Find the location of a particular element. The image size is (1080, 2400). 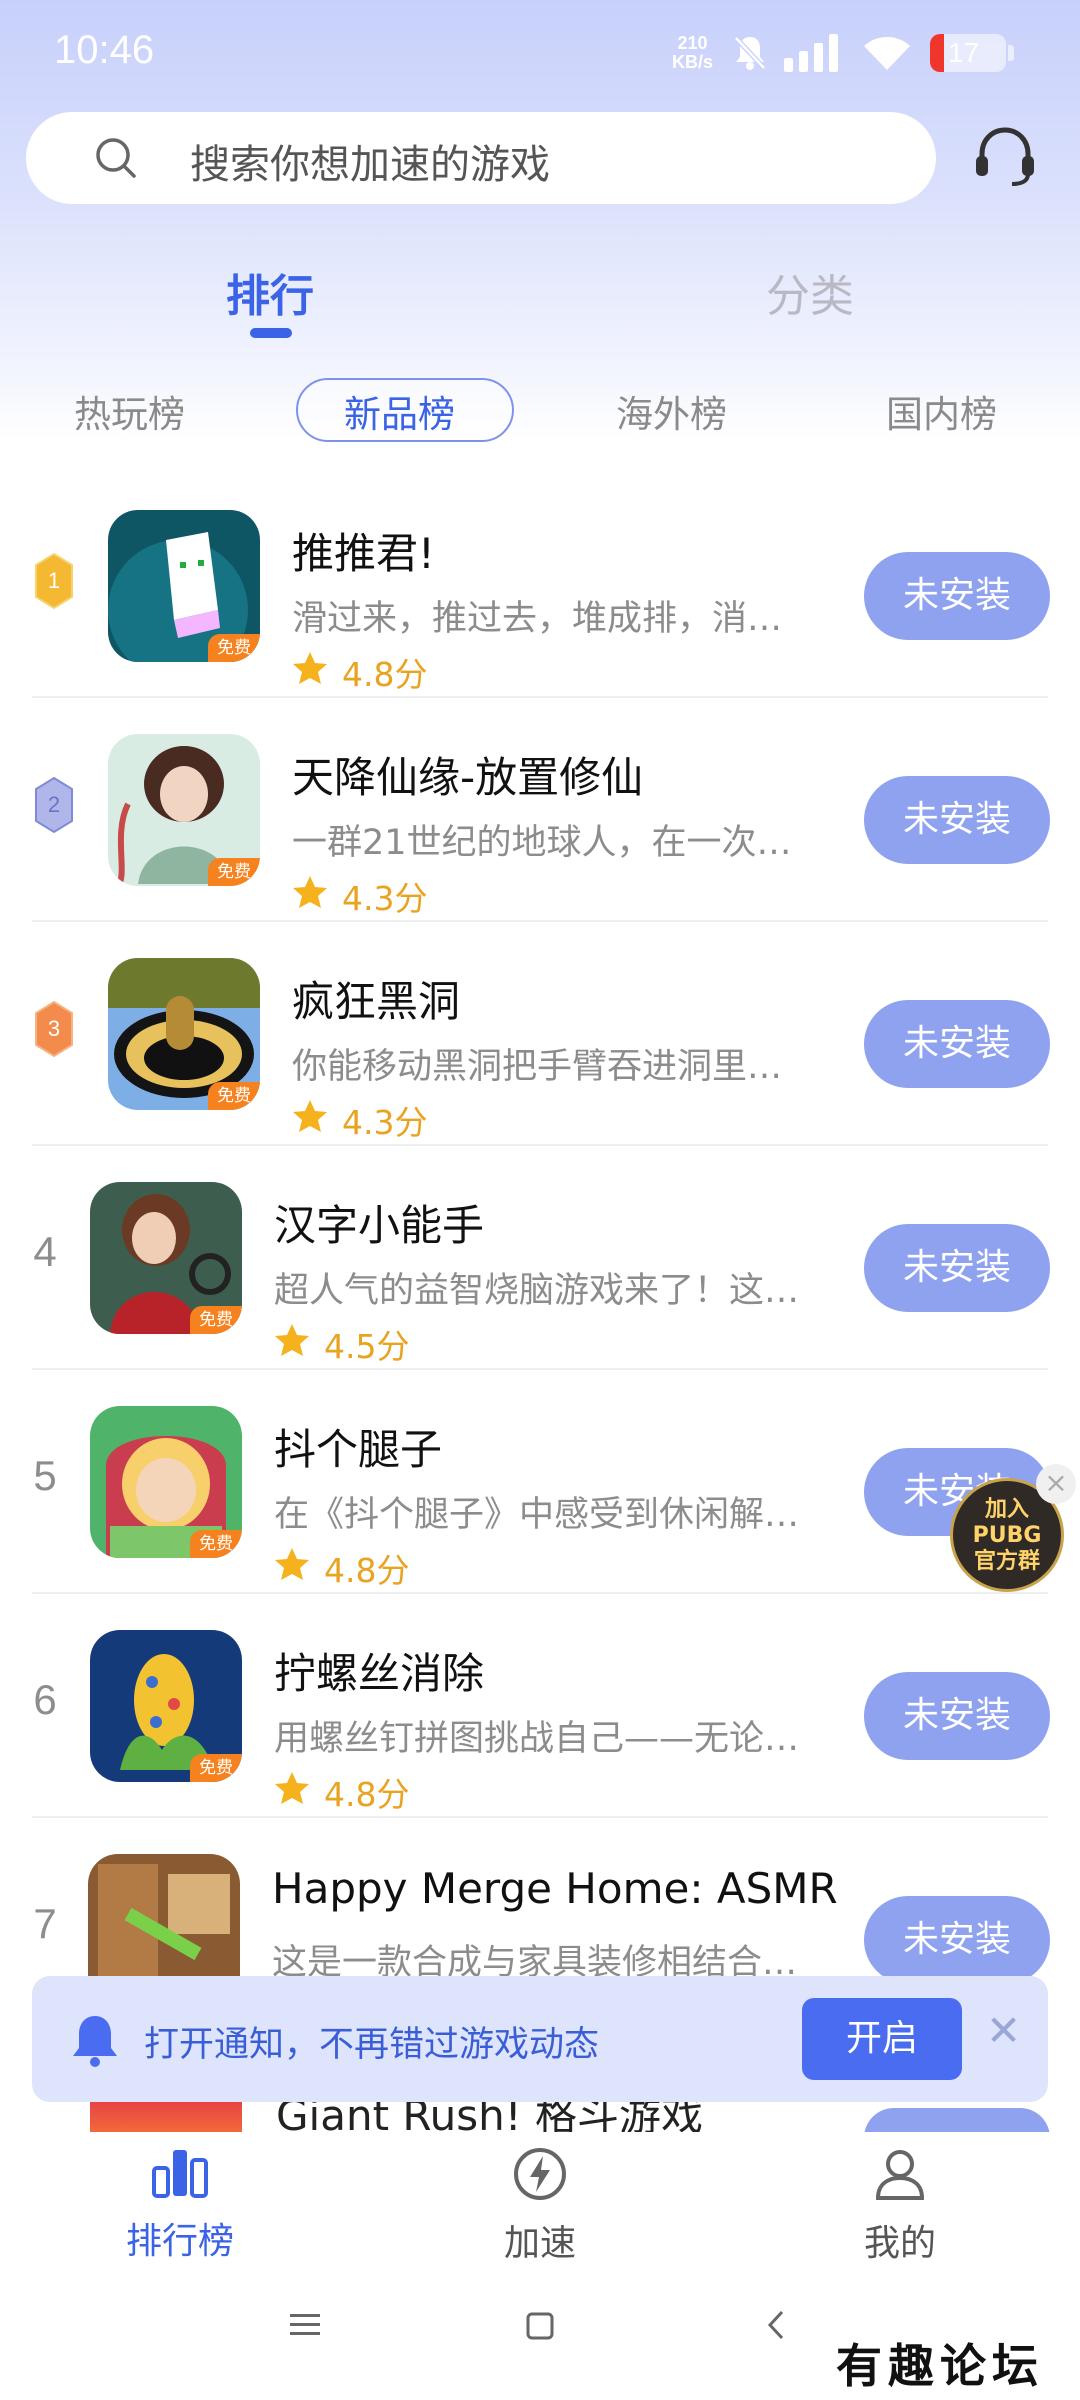

notification-banner: 打开通知，不再错过游戏动态 开启 ✕ is located at coordinates (540, 2039).